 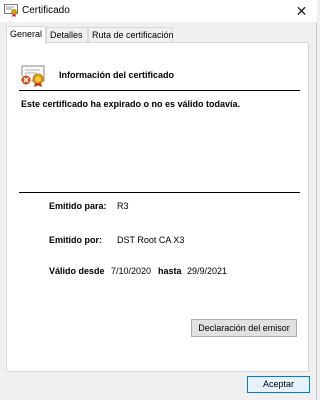 I want to click on tab-details: Detalles, so click(x=67, y=34).